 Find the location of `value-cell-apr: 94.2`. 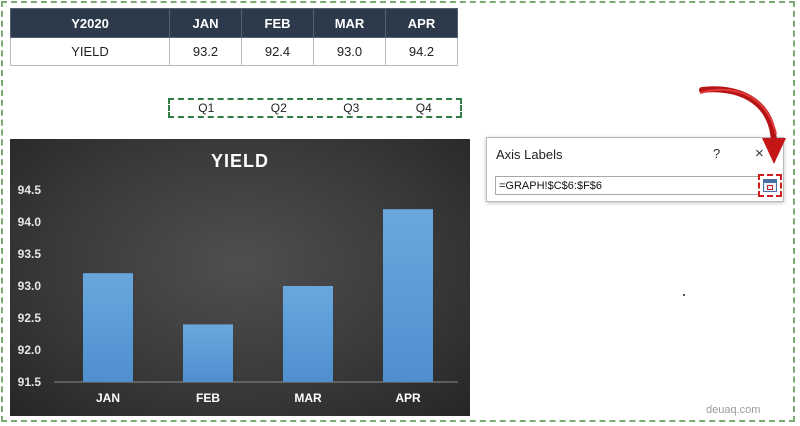

value-cell-apr: 94.2 is located at coordinates (421, 51).